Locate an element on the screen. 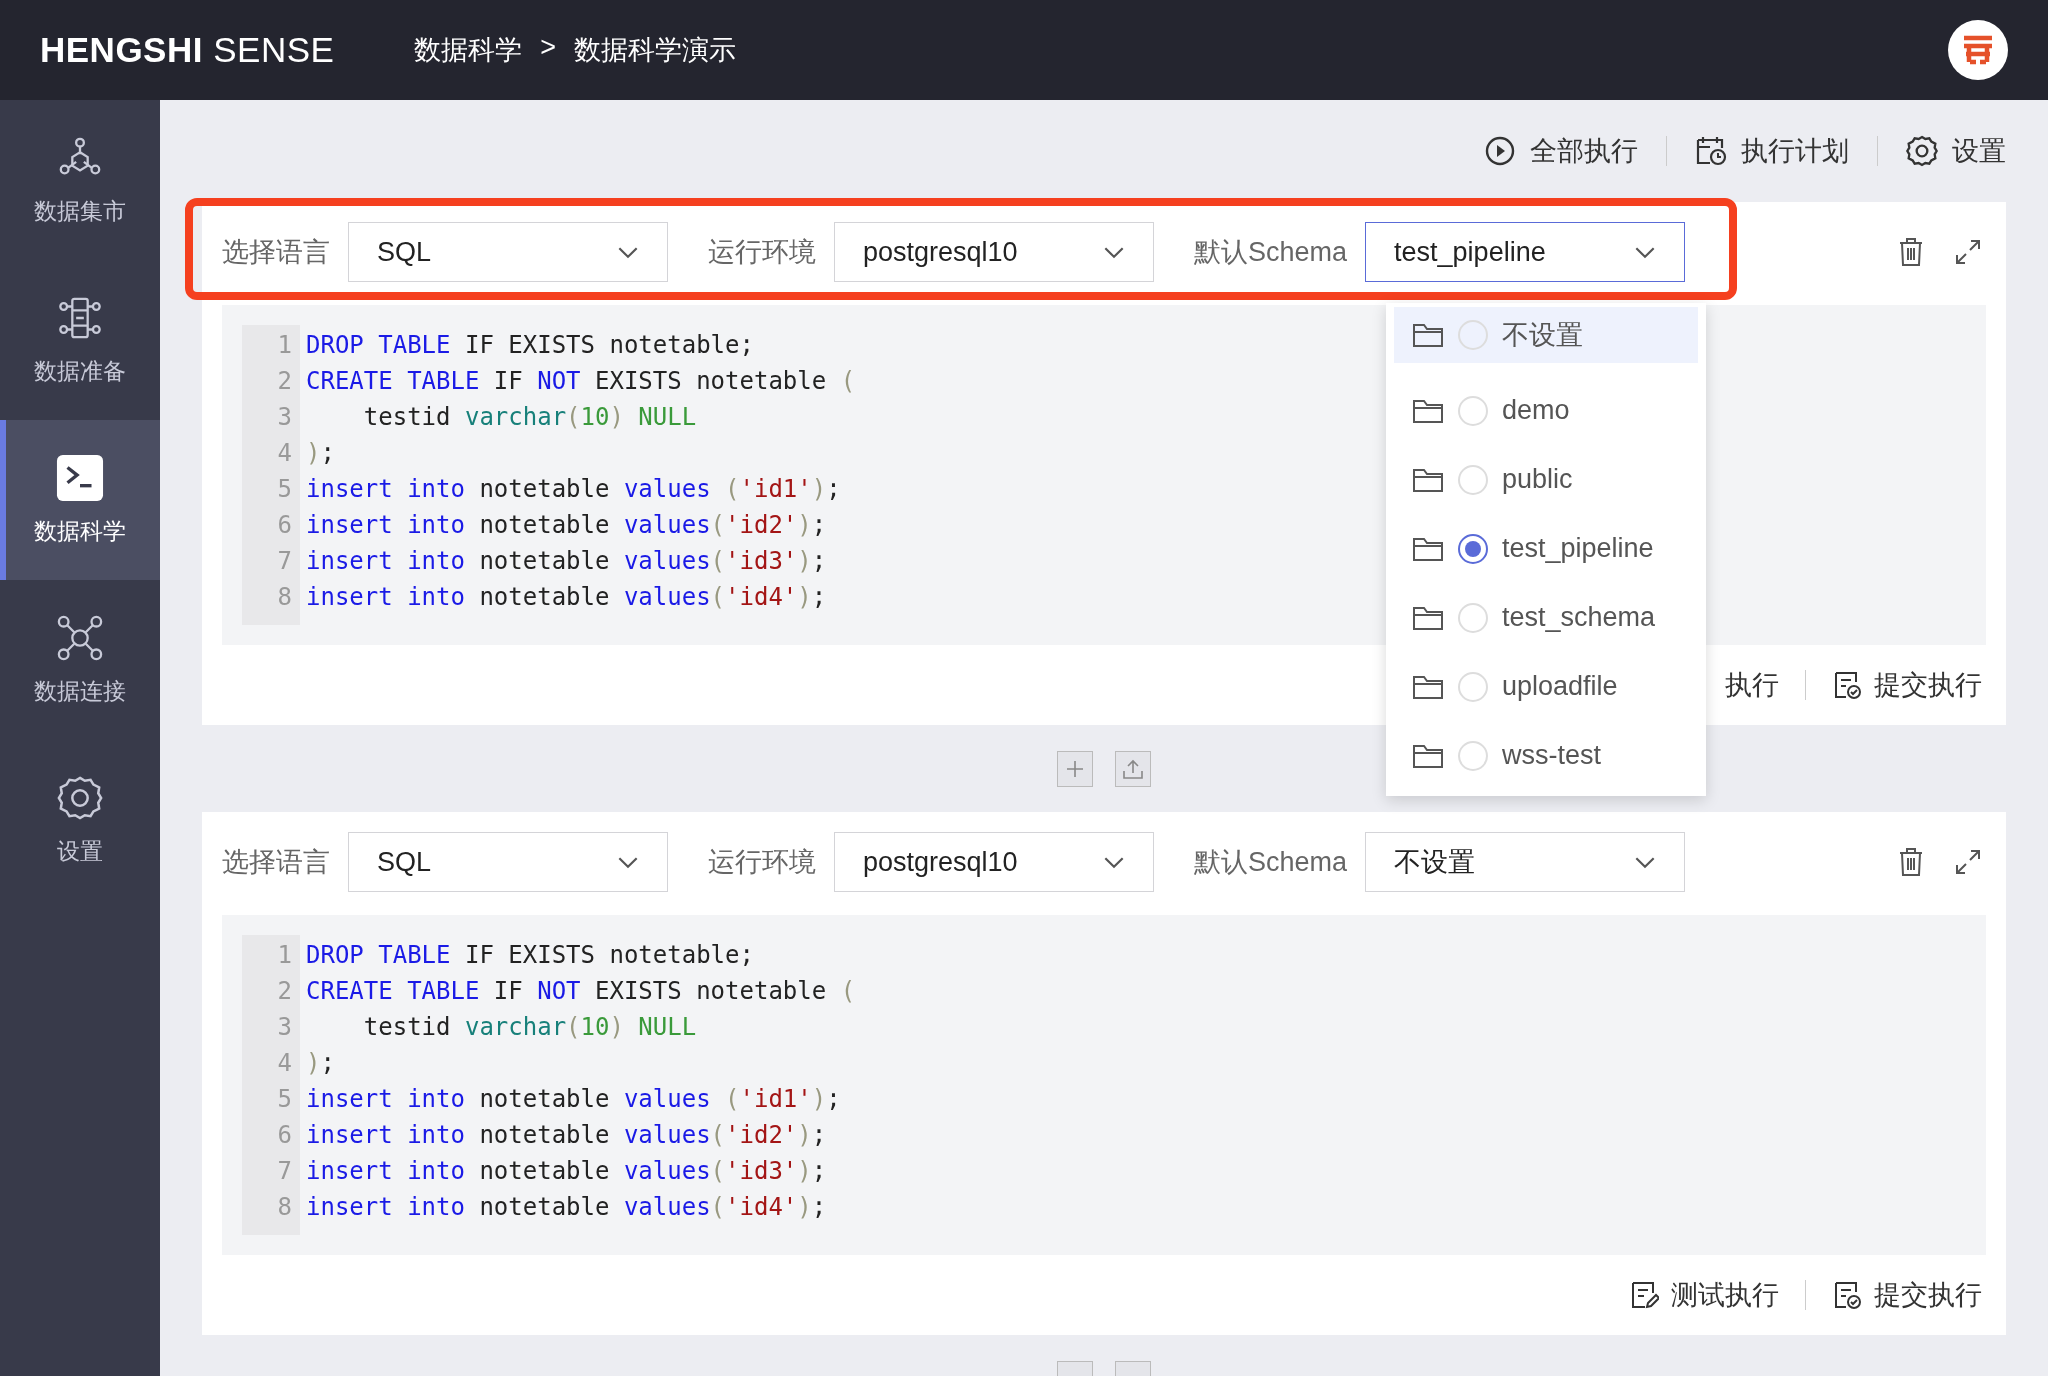 Image resolution: width=2048 pixels, height=1376 pixels. breadcrumb-link: 数据科学 is located at coordinates (468, 50).